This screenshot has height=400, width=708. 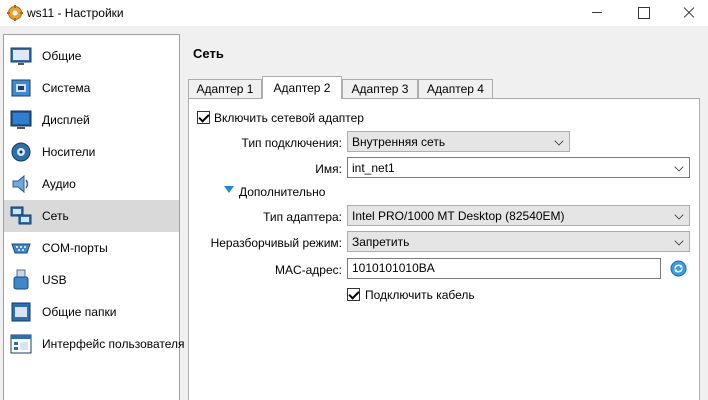 What do you see at coordinates (21, 312) in the screenshot?
I see `shared-folder-icon` at bounding box center [21, 312].